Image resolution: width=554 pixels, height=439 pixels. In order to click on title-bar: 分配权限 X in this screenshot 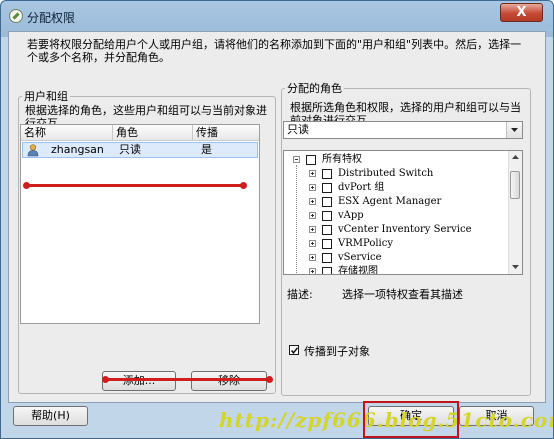, I will do `click(277, 18)`.